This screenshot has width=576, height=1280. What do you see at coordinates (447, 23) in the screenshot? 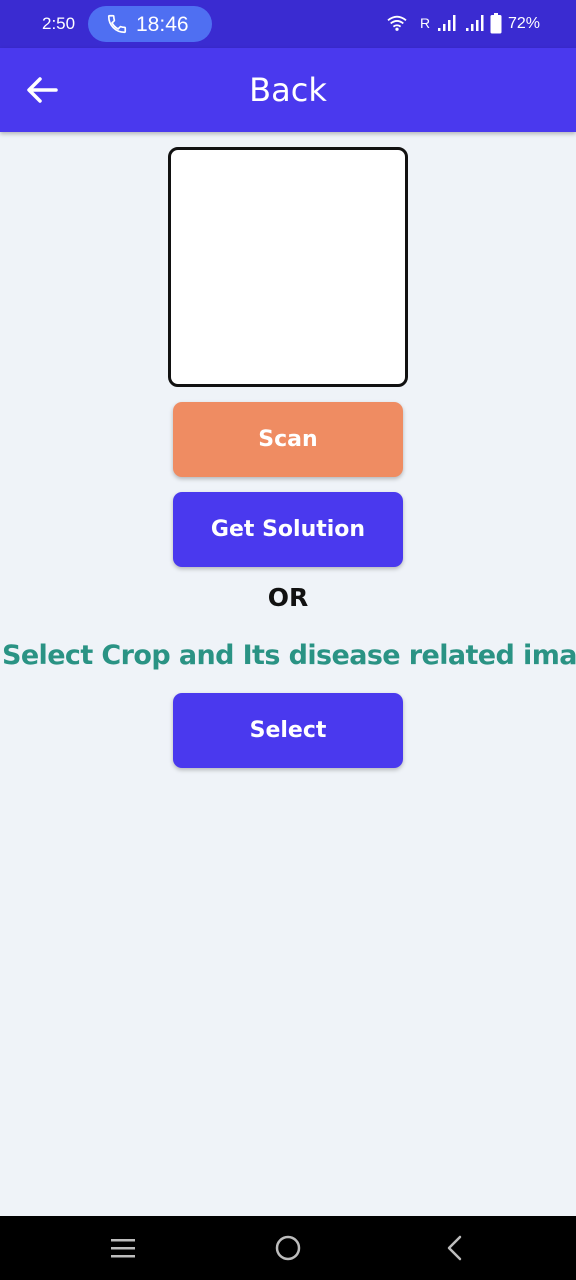
I see `signal-icon` at bounding box center [447, 23].